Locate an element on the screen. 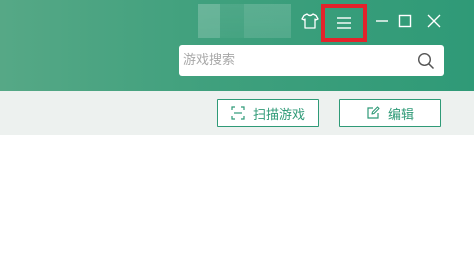  minimize-icon is located at coordinates (382, 21).